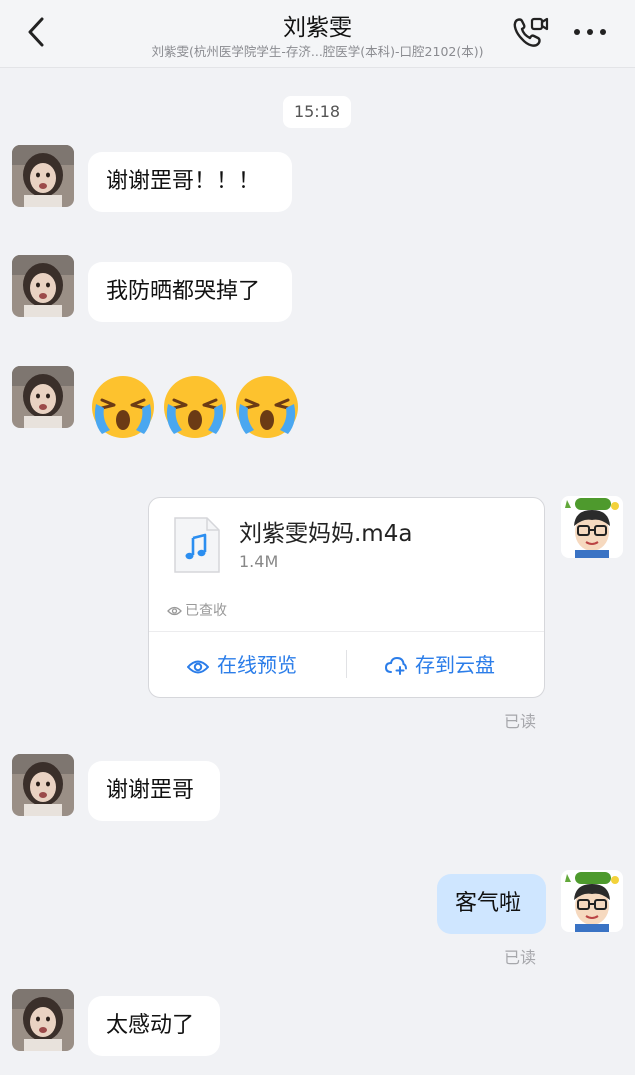  I want to click on file-size: 1.4M, so click(259, 561).